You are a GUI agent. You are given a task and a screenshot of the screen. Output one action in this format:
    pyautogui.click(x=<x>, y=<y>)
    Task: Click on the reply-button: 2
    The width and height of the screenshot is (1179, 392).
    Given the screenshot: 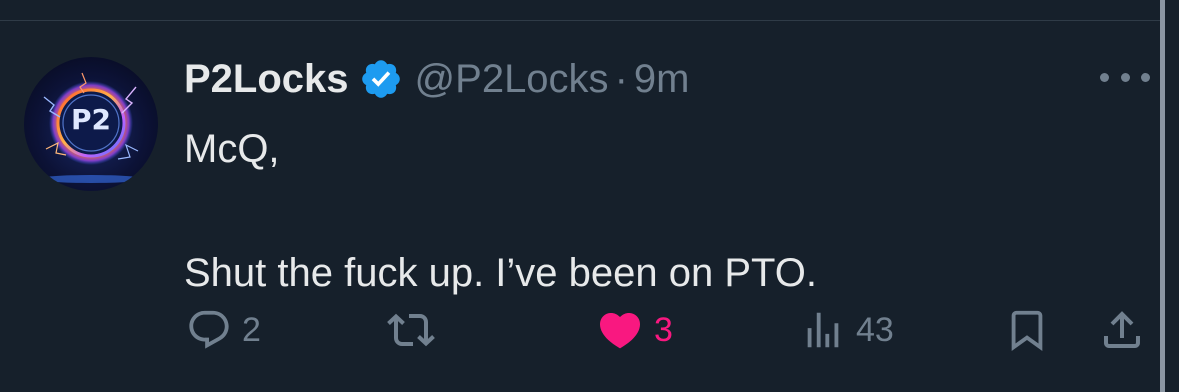 What is the action you would take?
    pyautogui.click(x=223, y=330)
    